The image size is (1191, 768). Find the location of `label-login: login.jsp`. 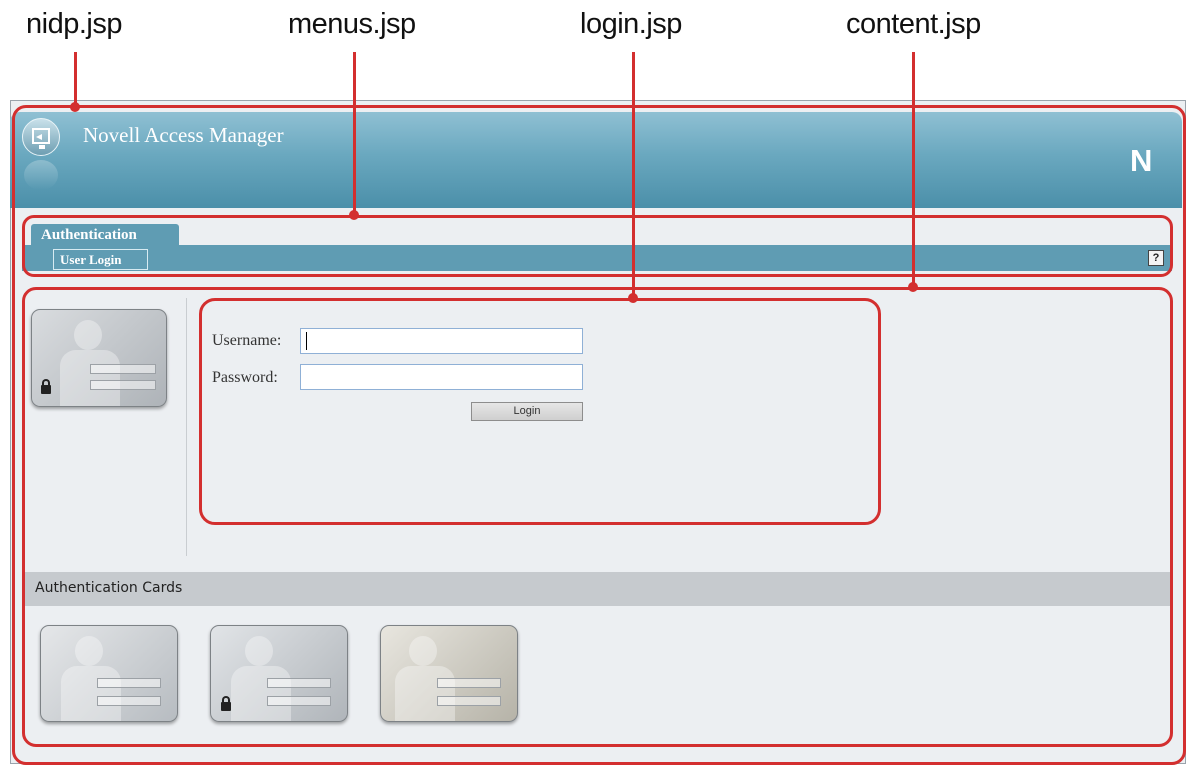

label-login: login.jsp is located at coordinates (631, 24).